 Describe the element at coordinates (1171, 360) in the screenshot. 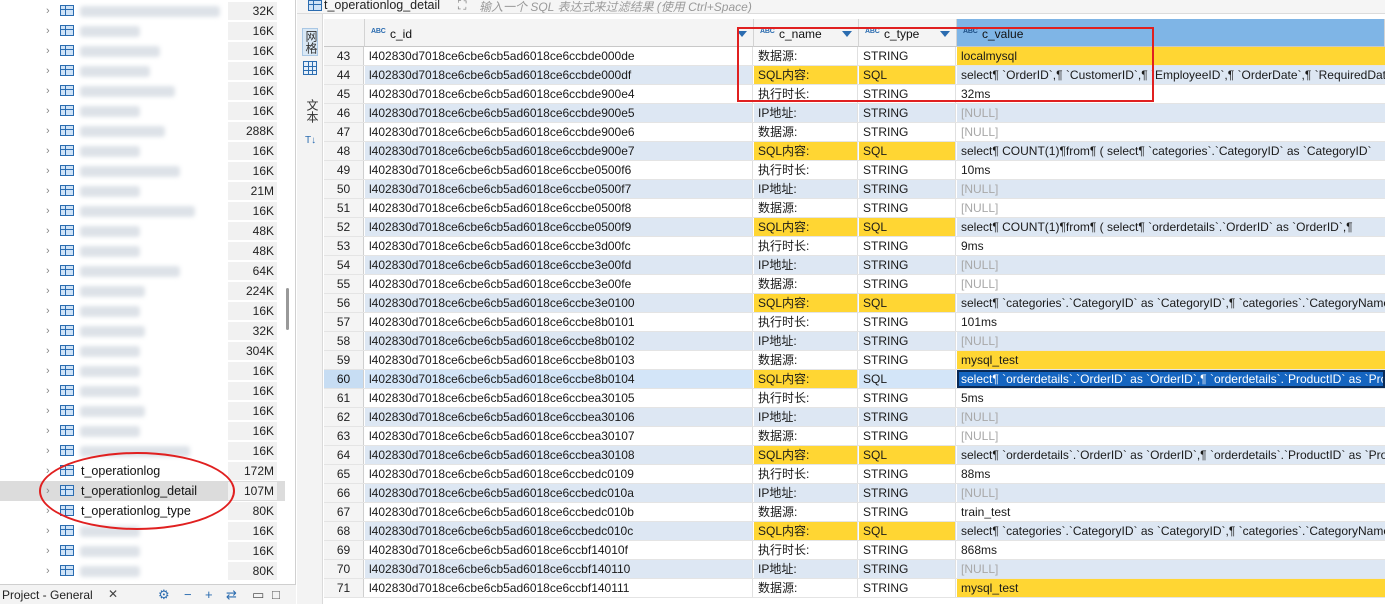

I see `cell-c-value: mysql_test` at that location.